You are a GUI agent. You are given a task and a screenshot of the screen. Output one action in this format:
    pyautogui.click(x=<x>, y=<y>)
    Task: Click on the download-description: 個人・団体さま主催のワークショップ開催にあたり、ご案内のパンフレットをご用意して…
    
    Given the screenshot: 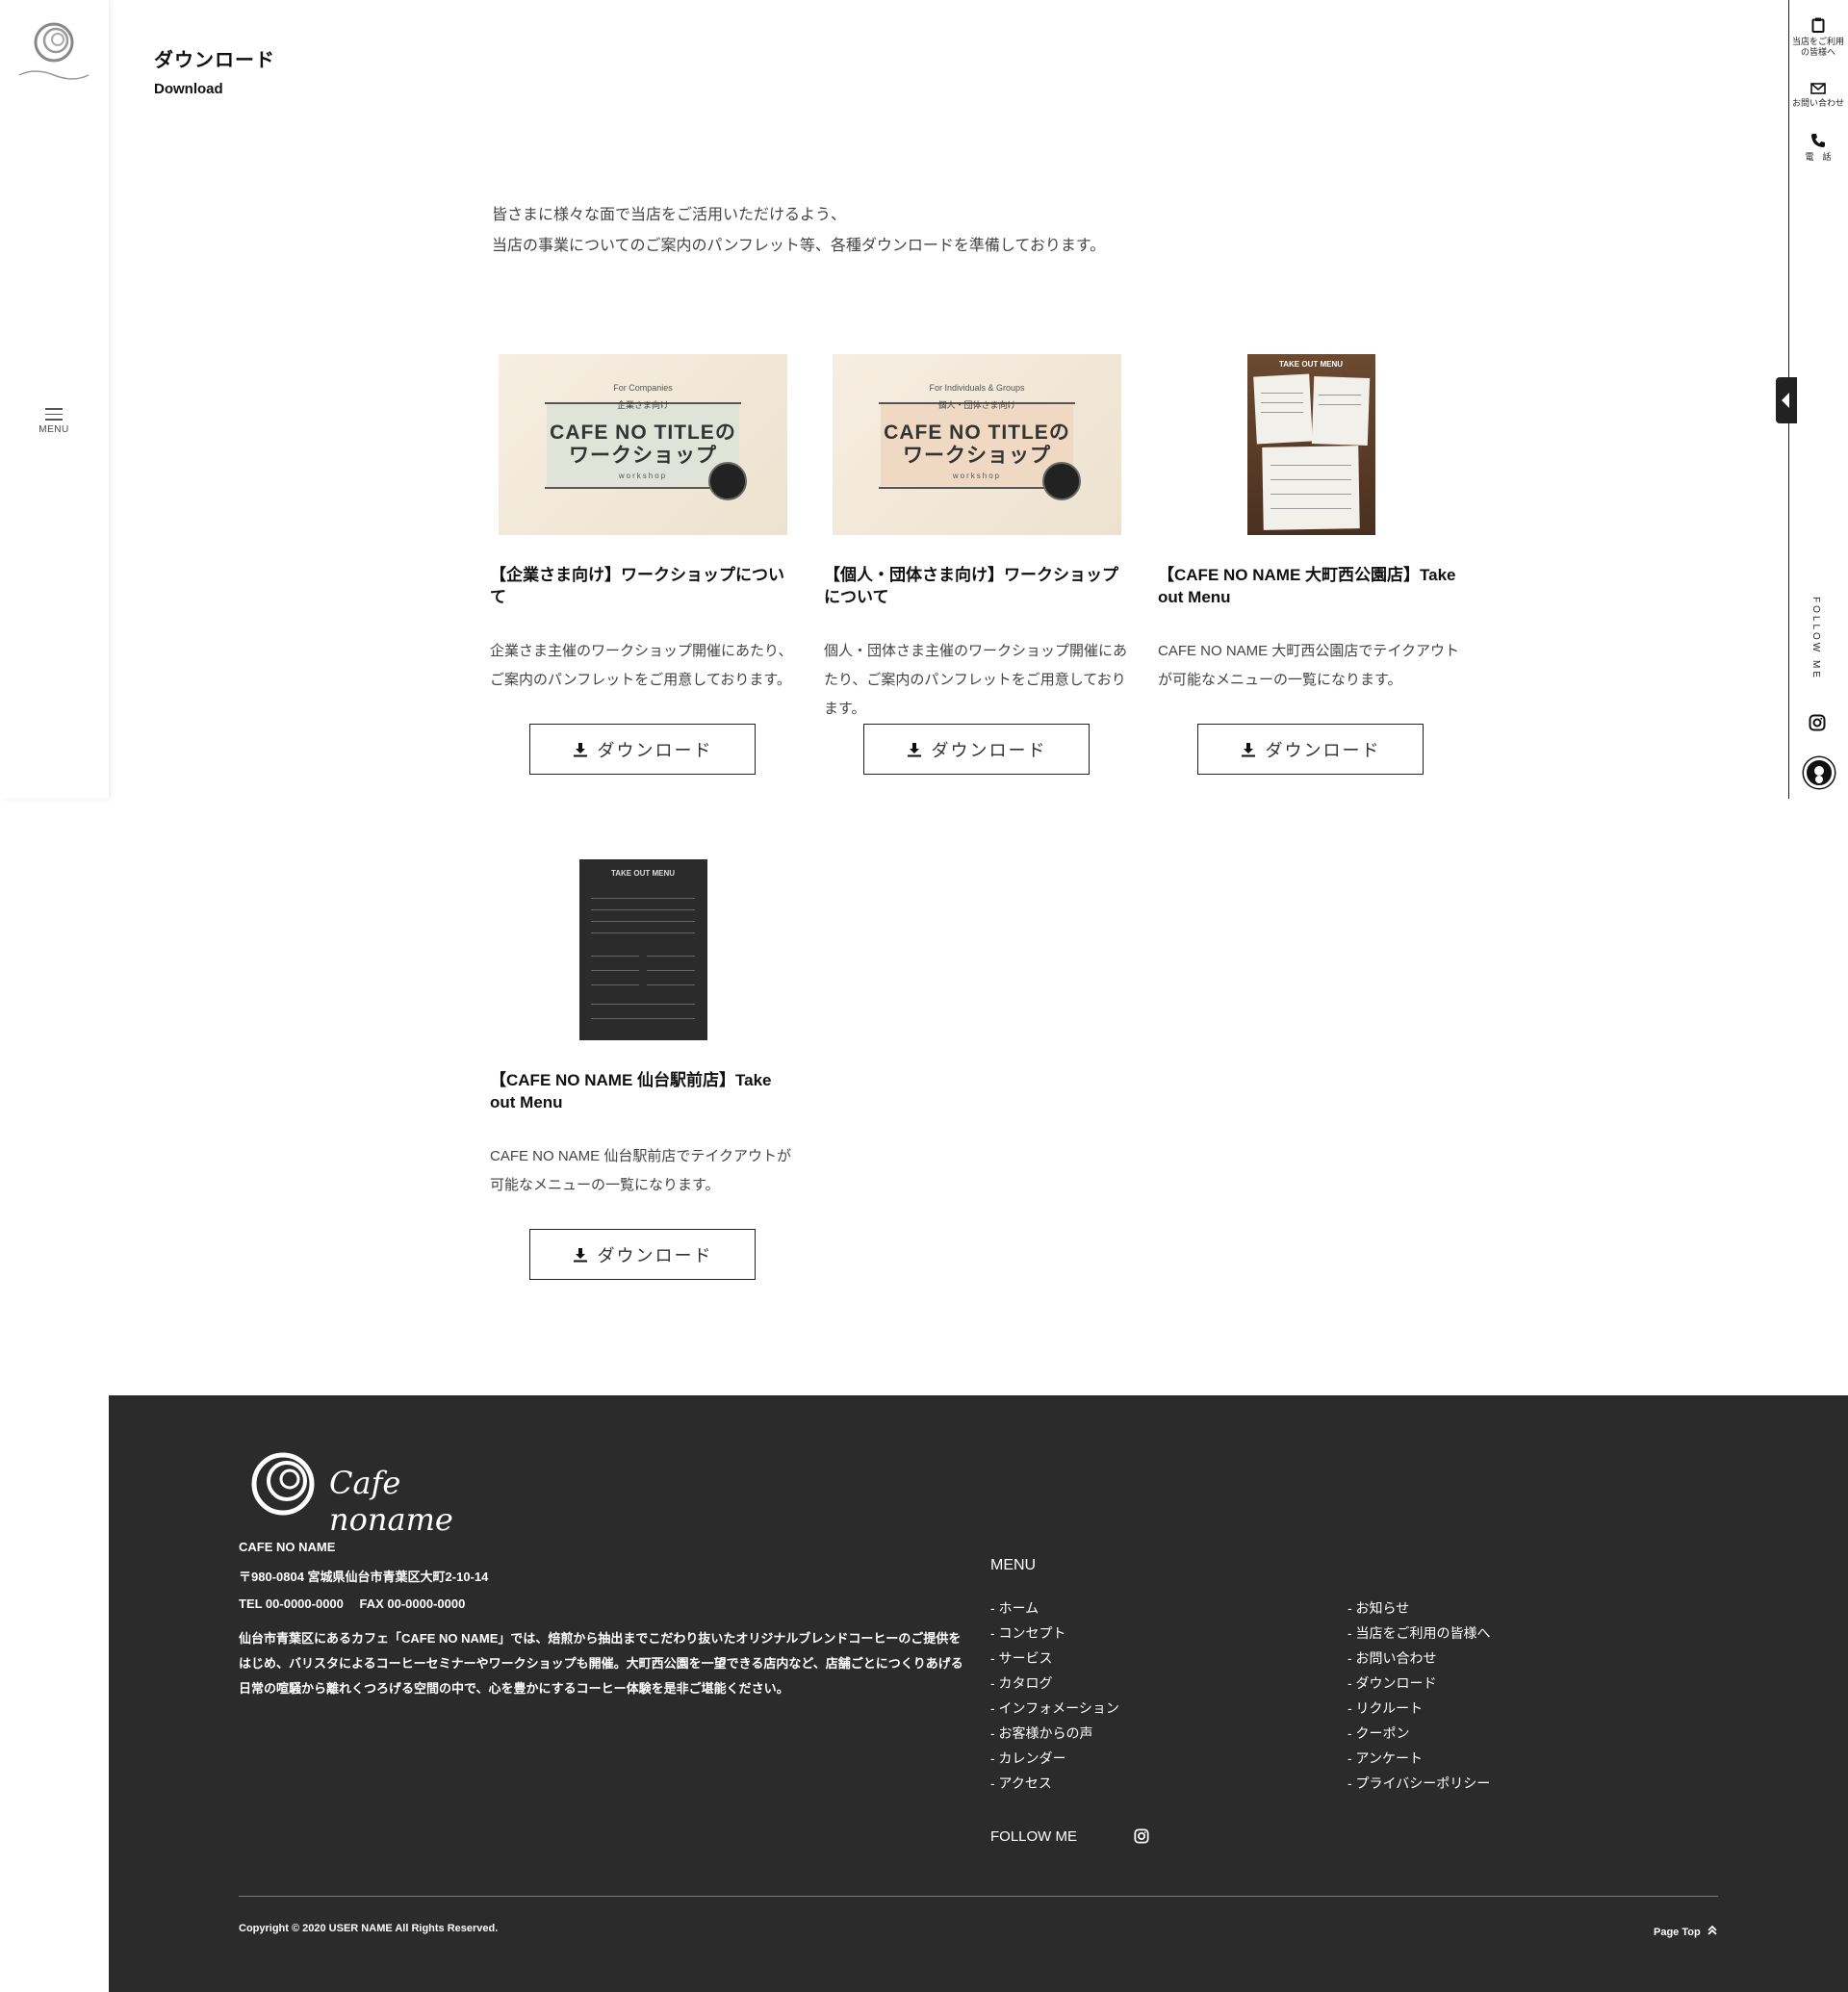 What is the action you would take?
    pyautogui.click(x=976, y=680)
    